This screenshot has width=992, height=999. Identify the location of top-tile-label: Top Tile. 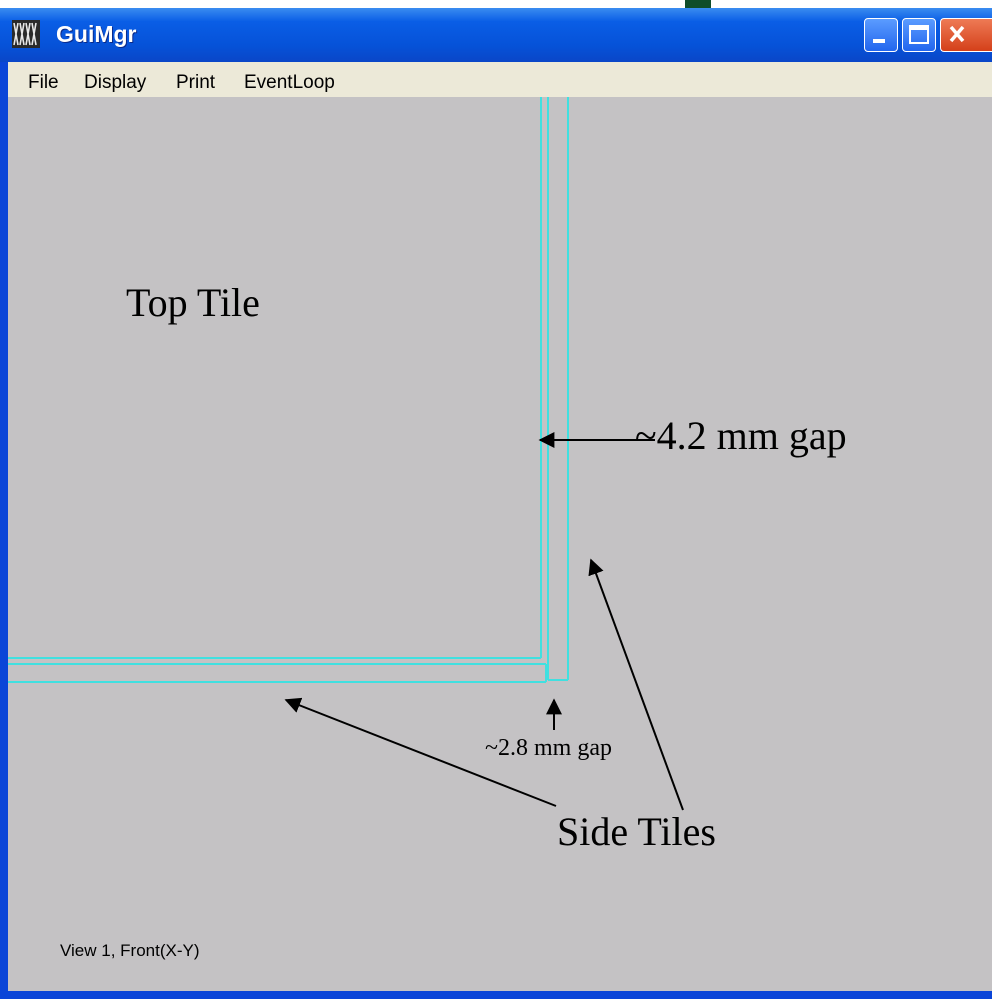
(193, 302).